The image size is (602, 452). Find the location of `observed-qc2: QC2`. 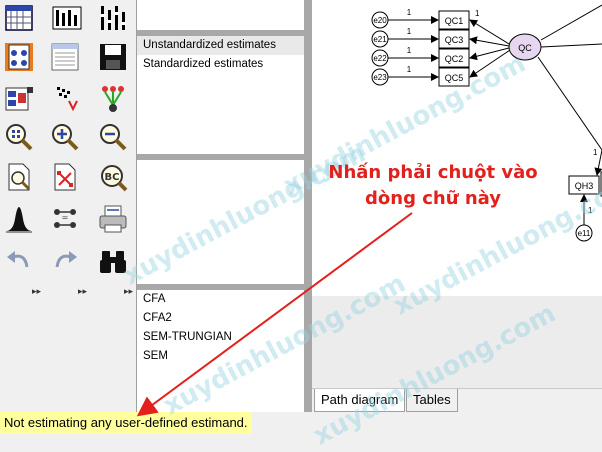

observed-qc2: QC2 is located at coordinates (454, 58).